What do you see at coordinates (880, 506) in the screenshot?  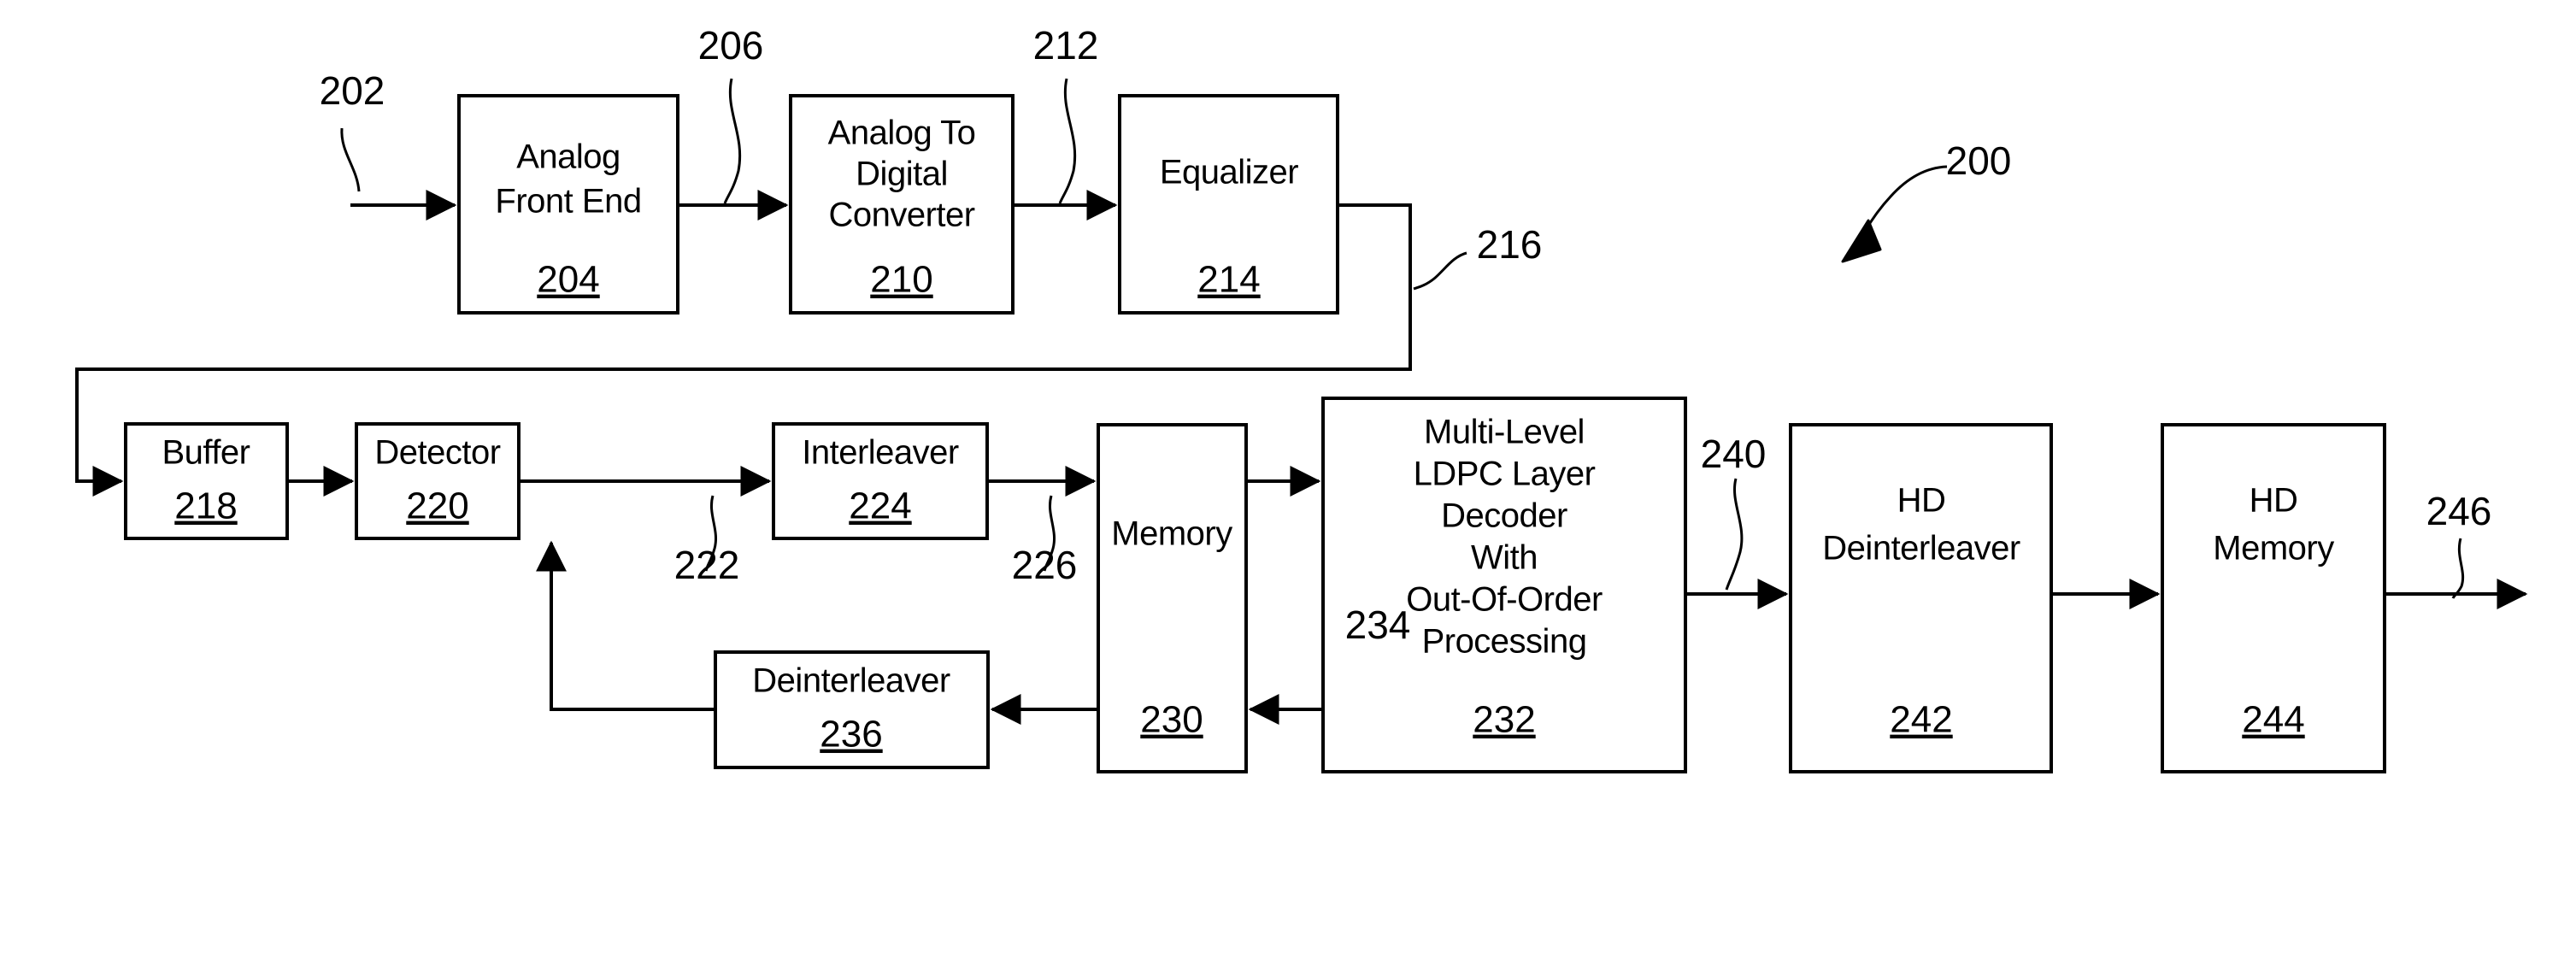 I see `block-interleaver-number: 224` at bounding box center [880, 506].